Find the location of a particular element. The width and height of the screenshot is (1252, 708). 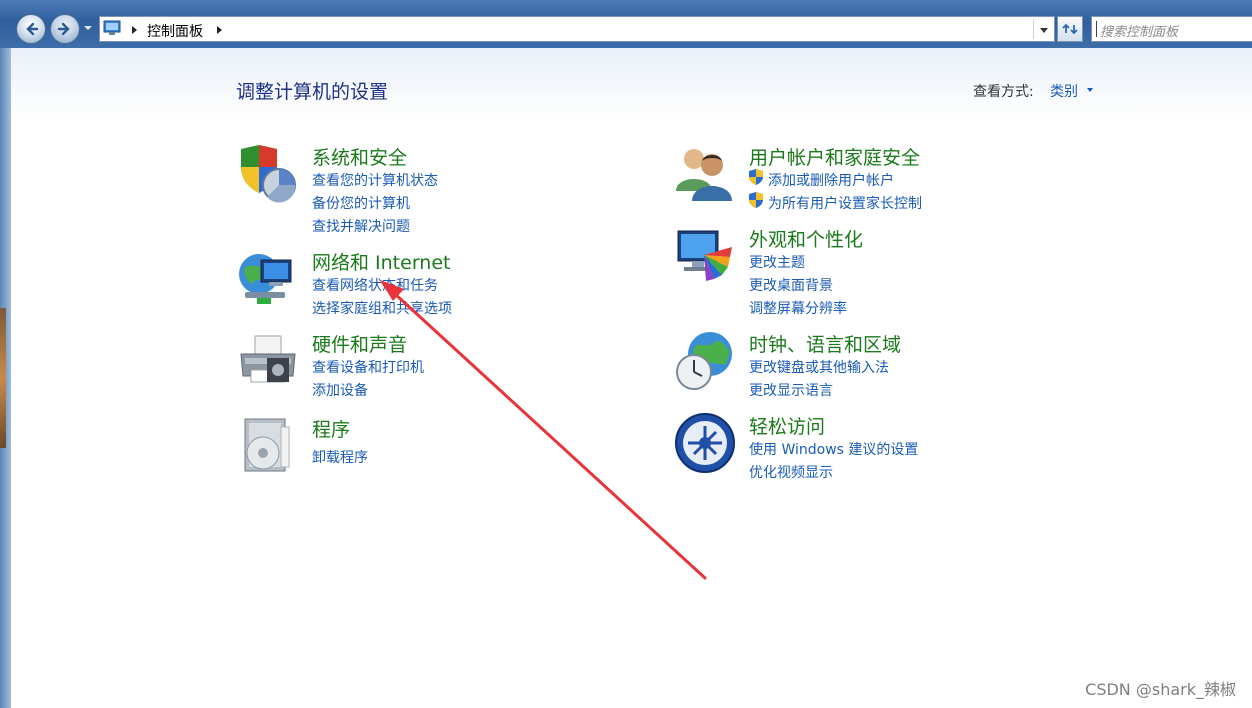

watermark: CSDN @shark_辣椒 is located at coordinates (1160, 689).